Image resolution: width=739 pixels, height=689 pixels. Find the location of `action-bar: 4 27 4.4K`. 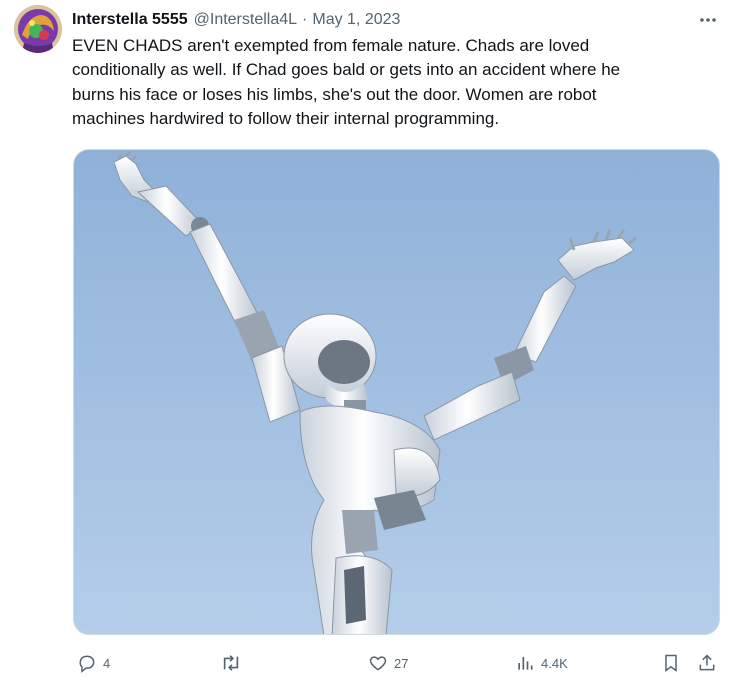

action-bar: 4 27 4.4K is located at coordinates (369, 663).